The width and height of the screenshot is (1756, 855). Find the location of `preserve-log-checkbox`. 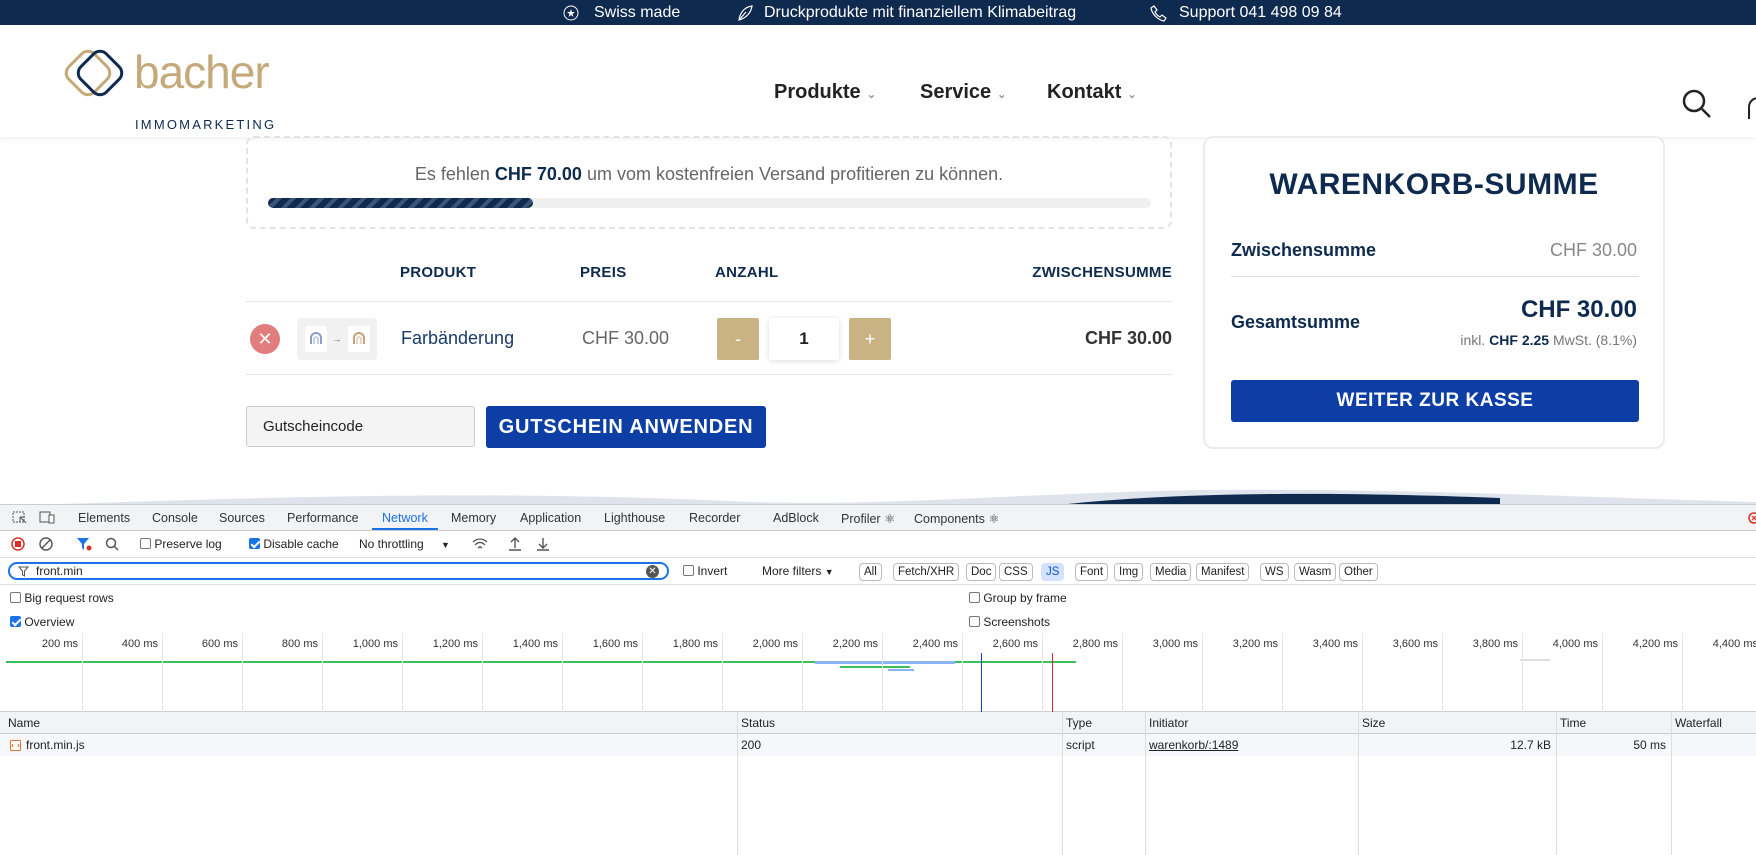

preserve-log-checkbox is located at coordinates (145, 543).